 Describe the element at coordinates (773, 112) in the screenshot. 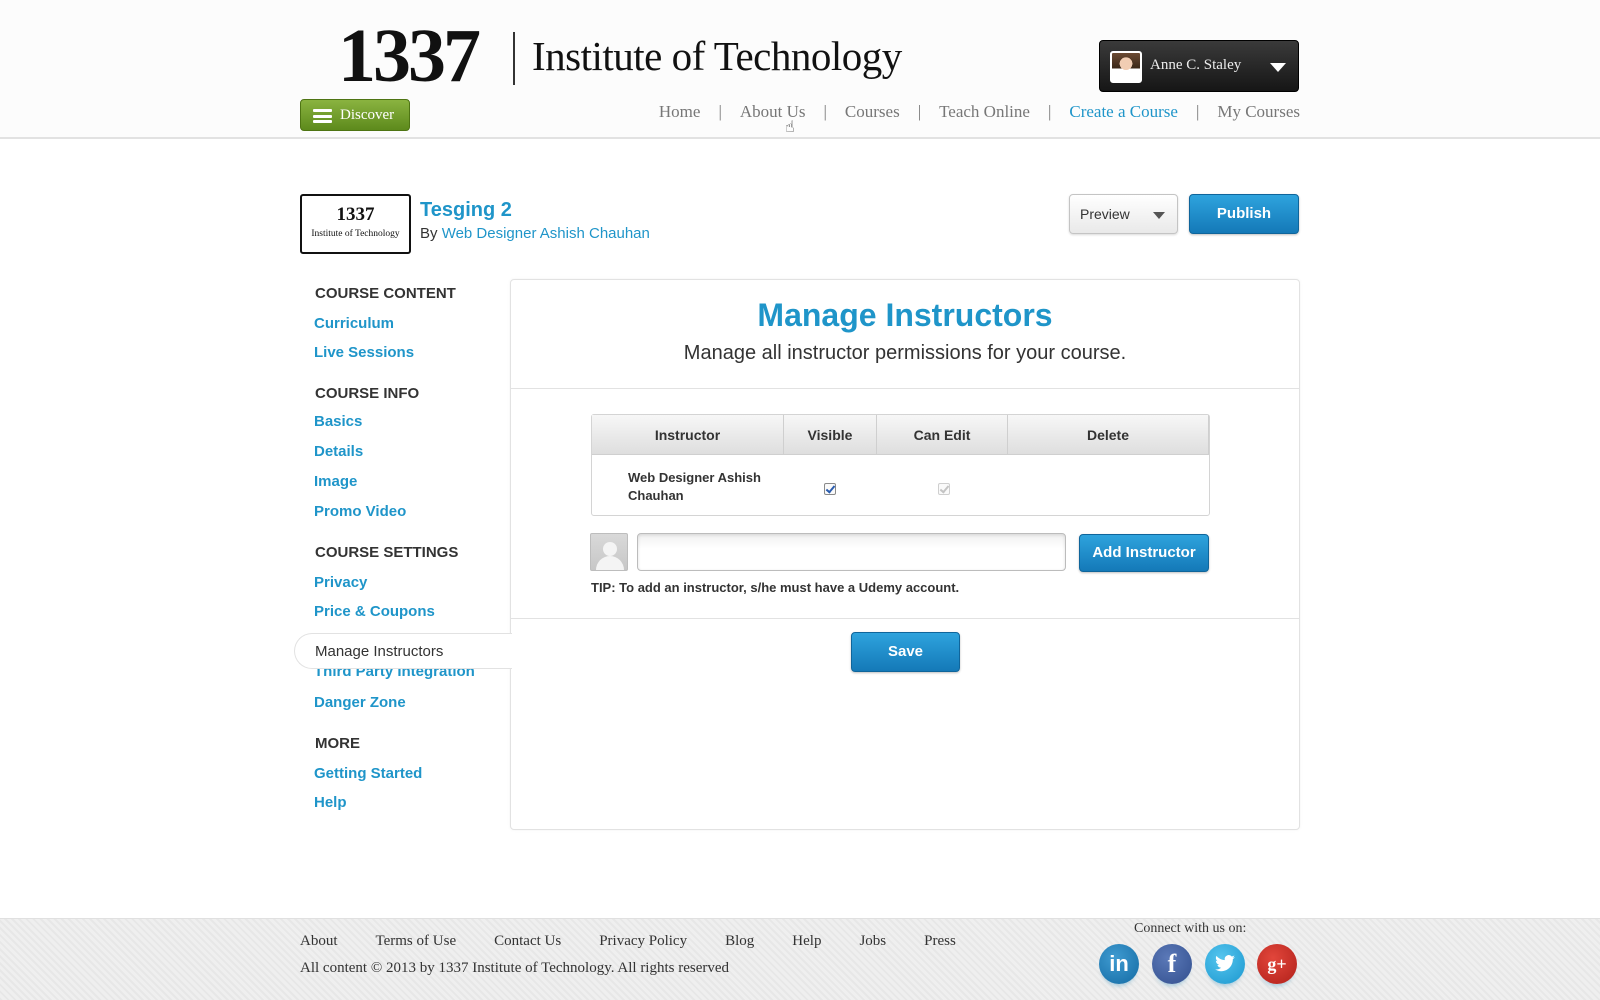

I see `nav-about-us: About Us` at that location.